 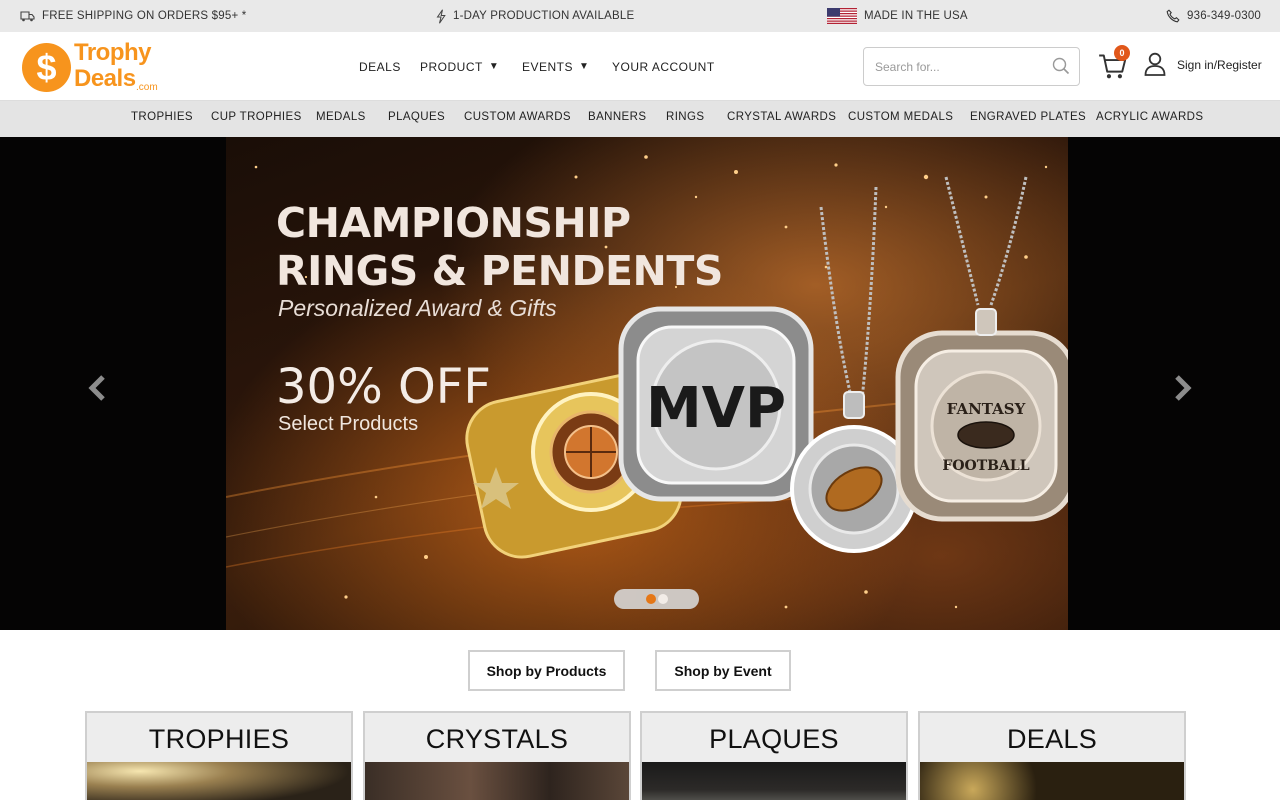 I want to click on logo-text-trophy: Trophy, so click(x=113, y=52).